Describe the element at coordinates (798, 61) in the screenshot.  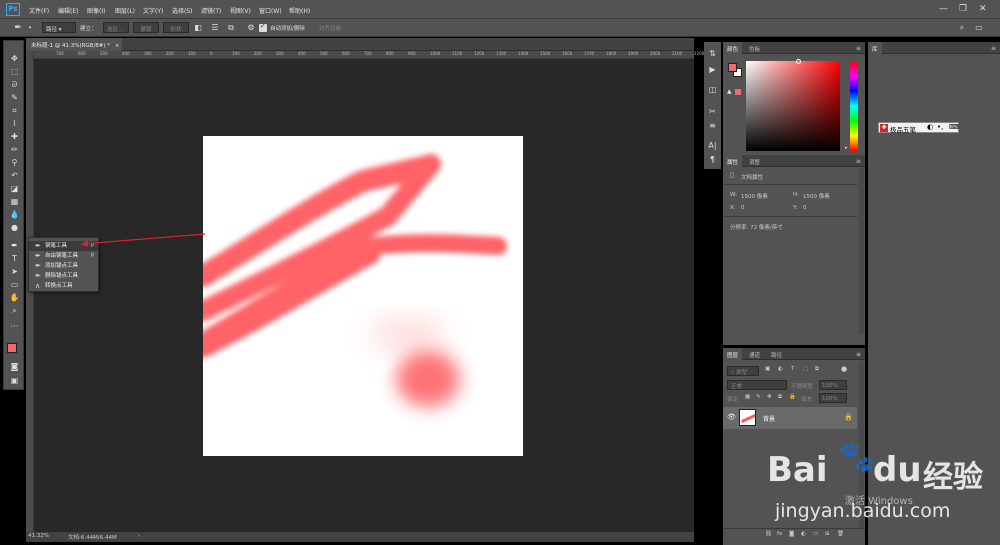
I see `color-picker-cursor` at that location.